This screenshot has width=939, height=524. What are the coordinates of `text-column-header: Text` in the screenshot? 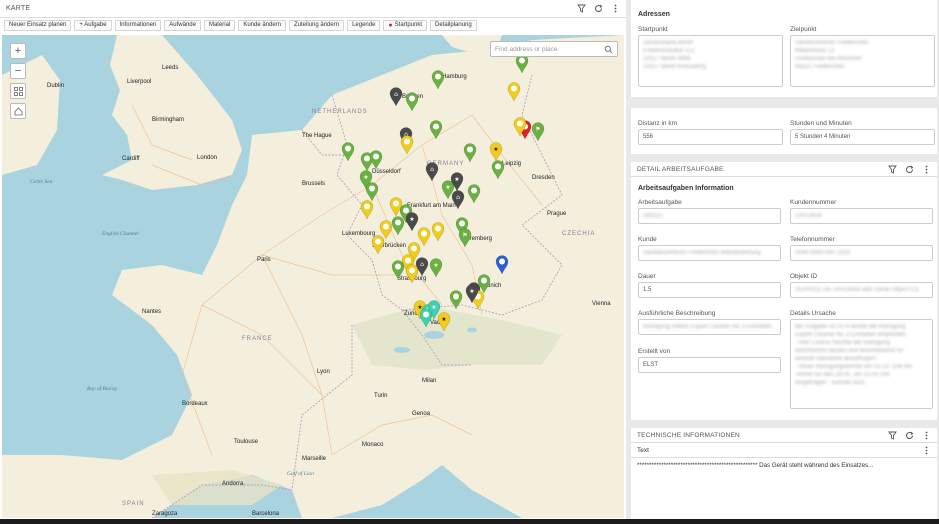 It's located at (779, 450).